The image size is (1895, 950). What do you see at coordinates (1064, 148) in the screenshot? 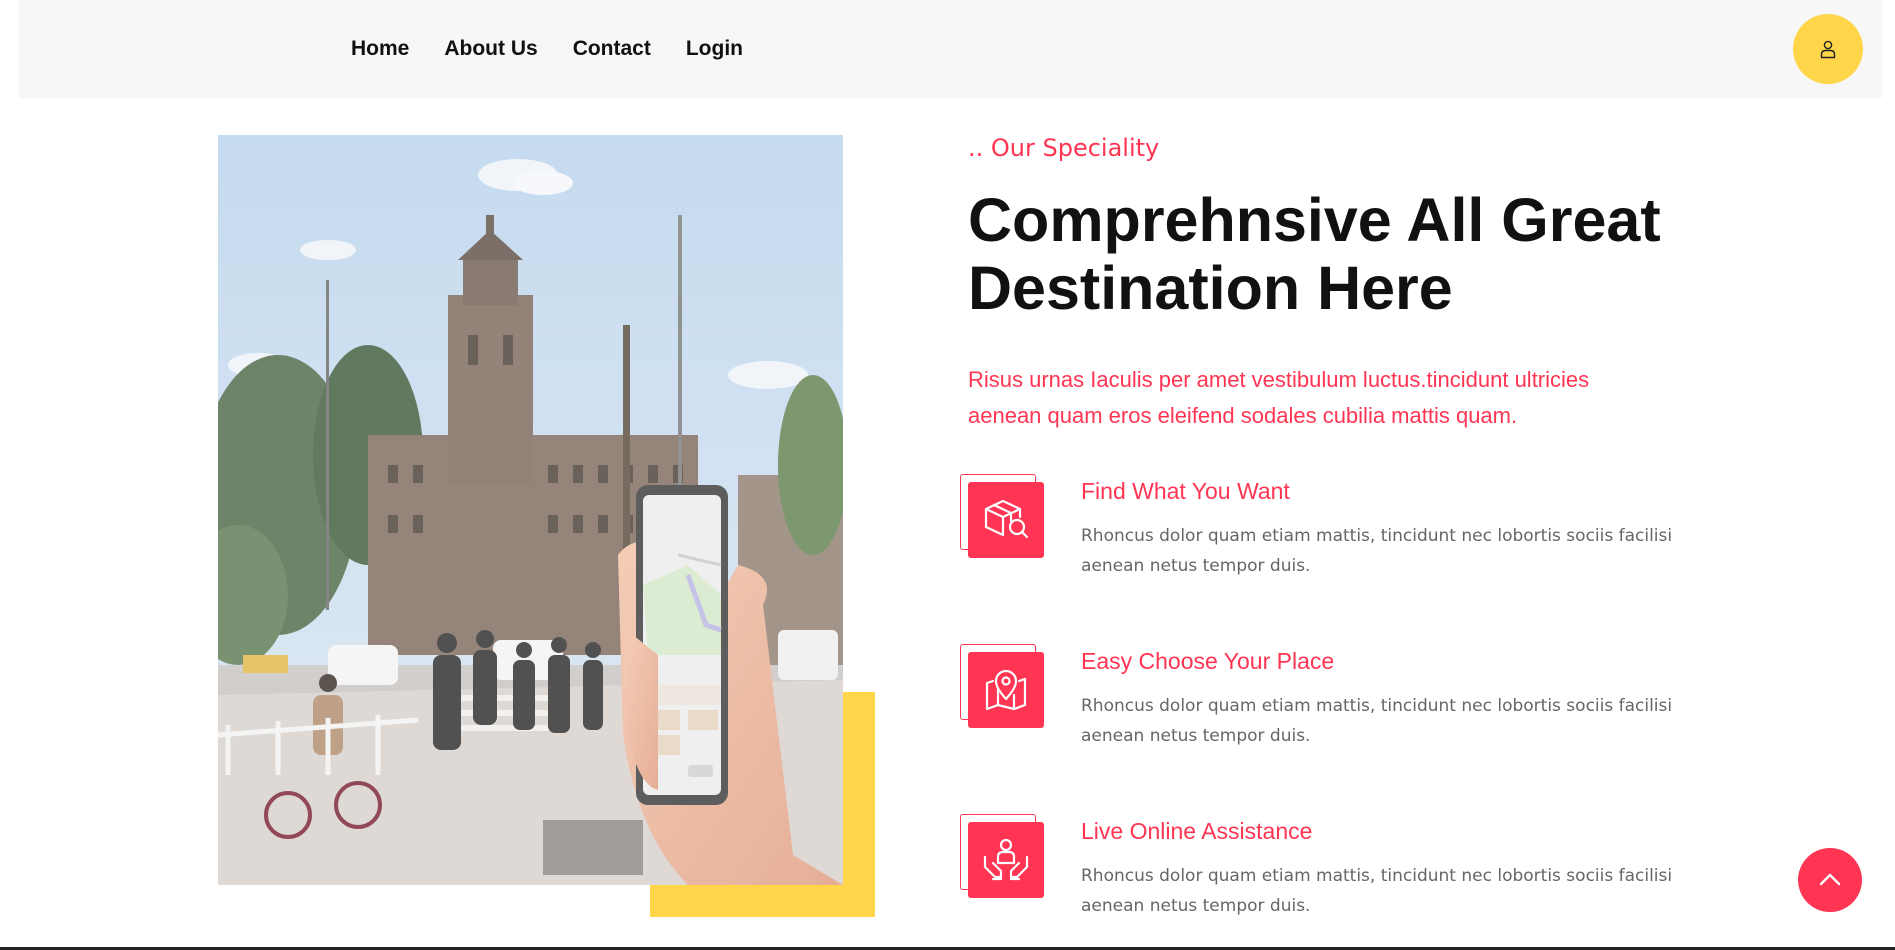
I see `section-eyebrow: .. Our Speciality` at bounding box center [1064, 148].